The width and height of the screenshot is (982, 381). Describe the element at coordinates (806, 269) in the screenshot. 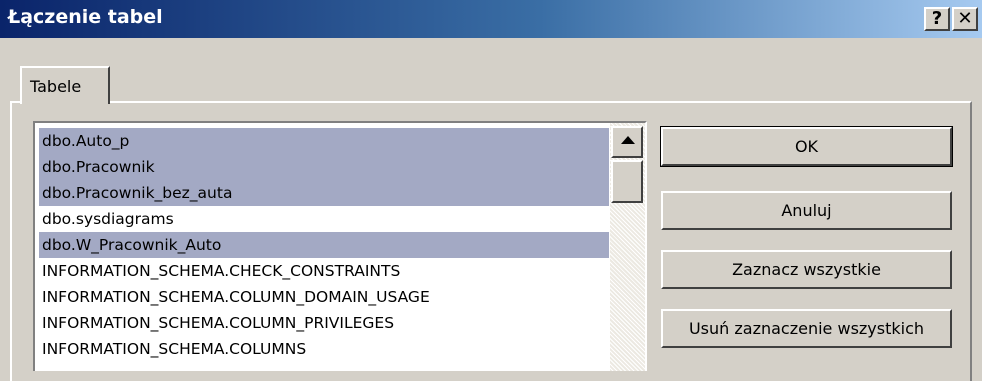

I see `select-all-button: Zaznacz wszystkie` at that location.